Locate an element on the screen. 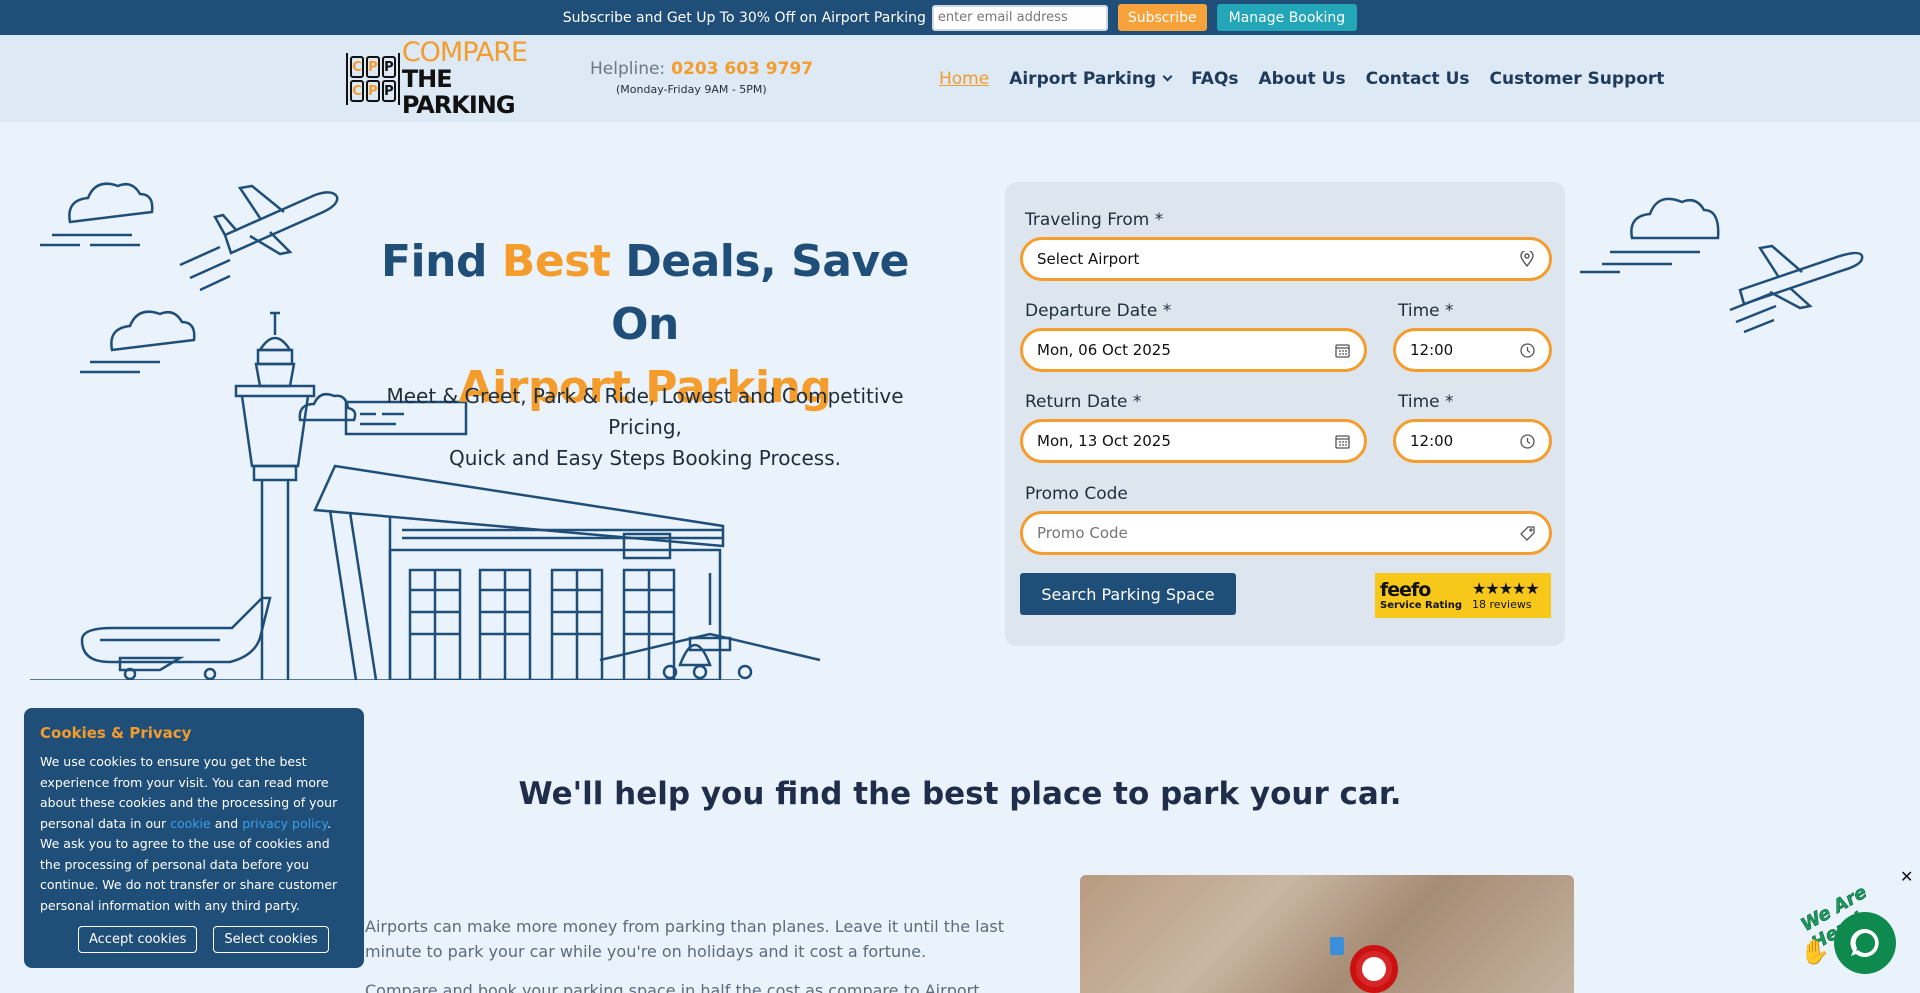 The height and width of the screenshot is (993, 1920). map-pin-center is located at coordinates (1374, 969).